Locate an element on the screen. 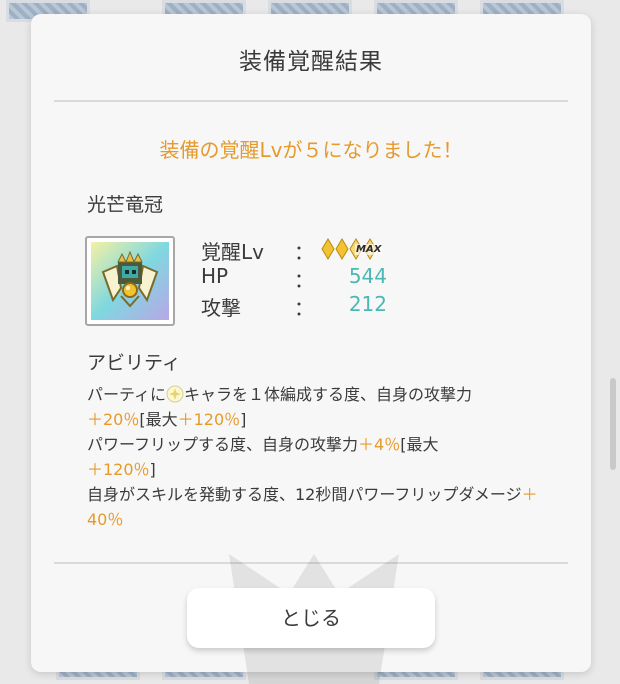  ability-value: ＋20％ is located at coordinates (113, 419).